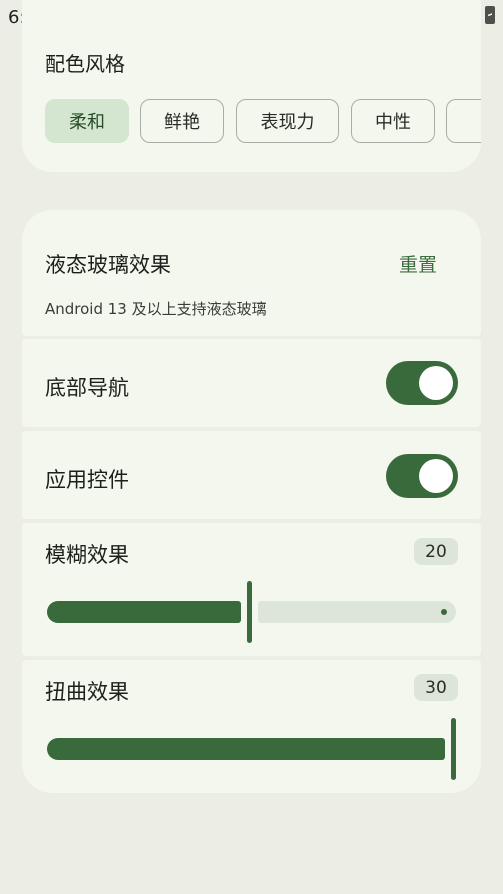  What do you see at coordinates (436, 551) in the screenshot?
I see `blur-value-badge: 20` at bounding box center [436, 551].